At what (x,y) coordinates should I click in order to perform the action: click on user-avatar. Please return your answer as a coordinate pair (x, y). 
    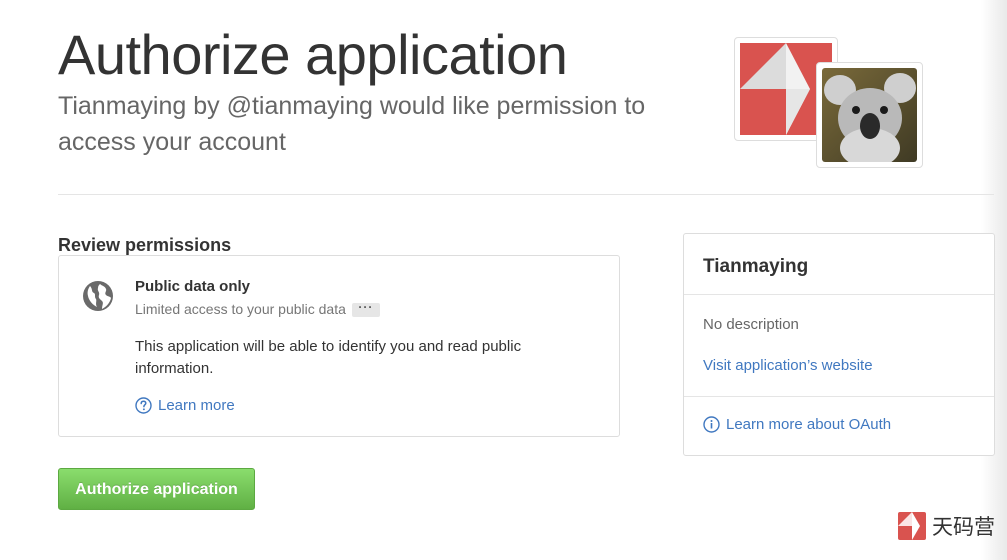
    Looking at the image, I should click on (869, 115).